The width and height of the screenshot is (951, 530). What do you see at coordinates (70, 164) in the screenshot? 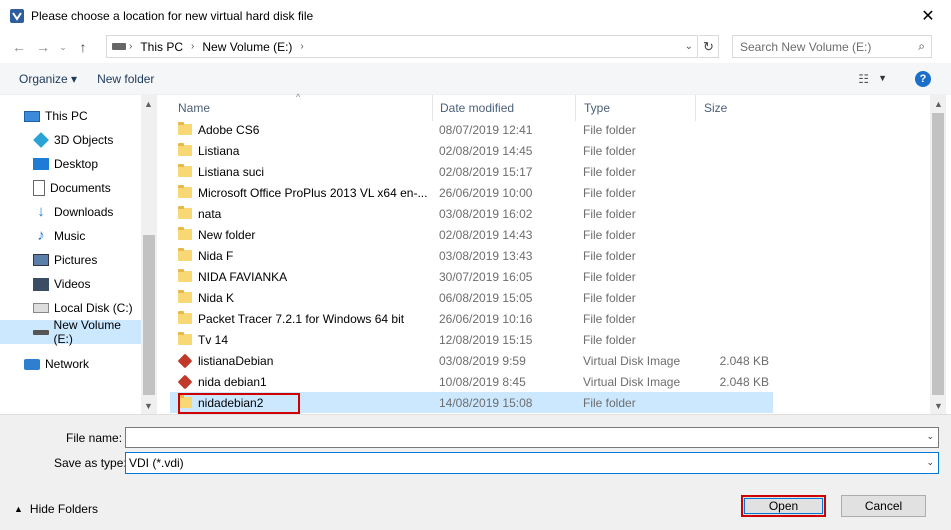
I see `nav-item-desktop: Desktop` at bounding box center [70, 164].